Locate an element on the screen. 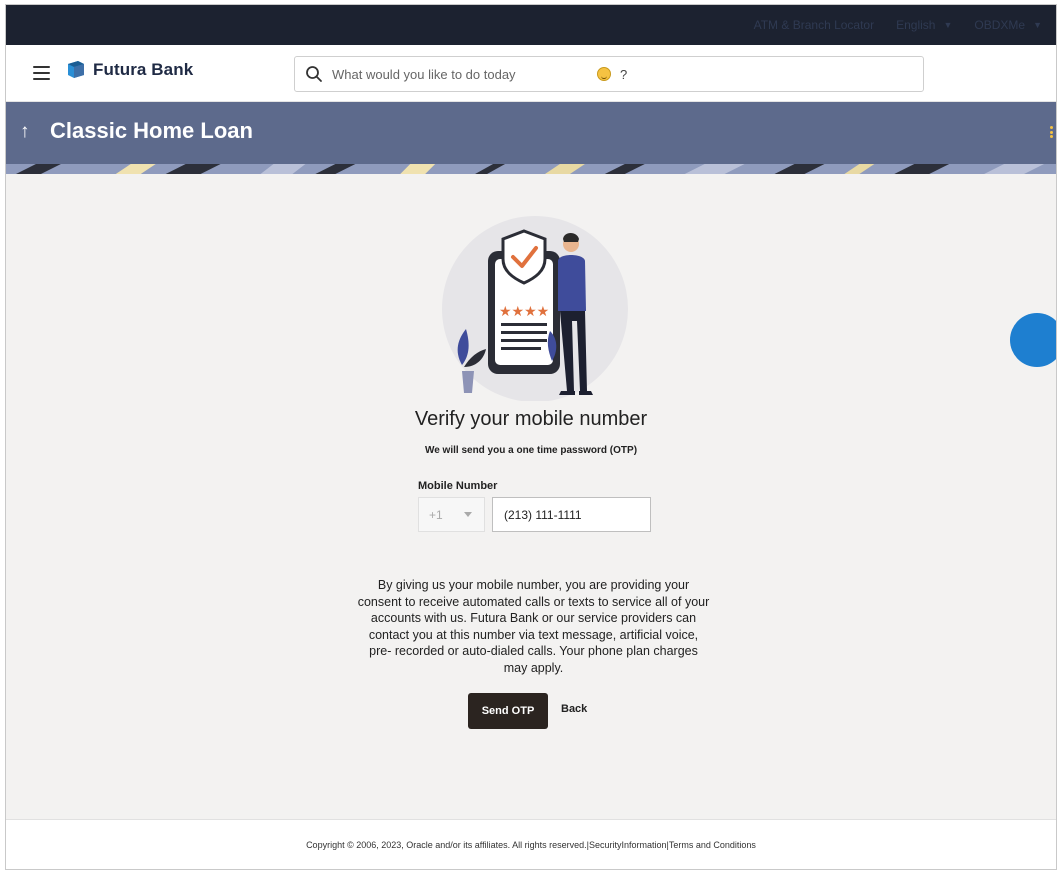  page-title: Classic Home Loan is located at coordinates (151, 130).